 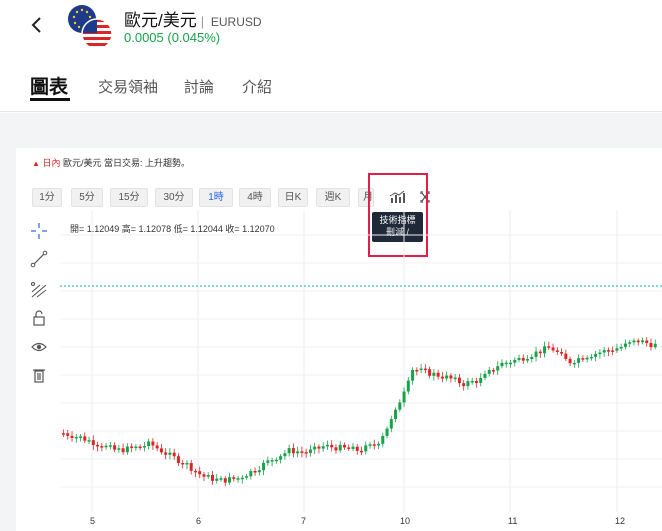 I want to click on tab-trade-leaders: 交易領袖, so click(x=128, y=86).